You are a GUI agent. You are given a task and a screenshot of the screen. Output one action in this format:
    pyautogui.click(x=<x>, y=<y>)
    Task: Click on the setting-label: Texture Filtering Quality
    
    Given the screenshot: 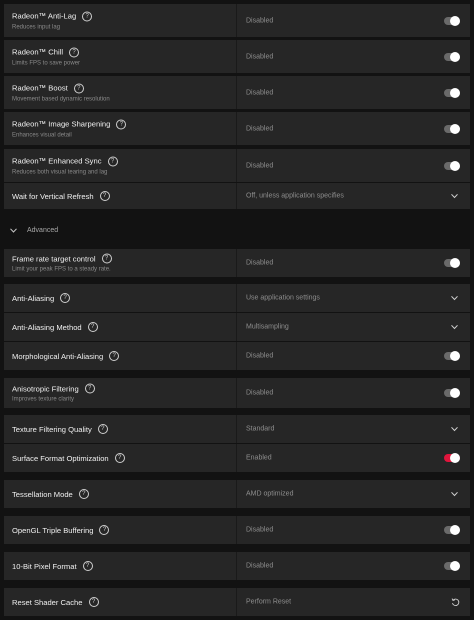 What is the action you would take?
    pyautogui.click(x=52, y=429)
    